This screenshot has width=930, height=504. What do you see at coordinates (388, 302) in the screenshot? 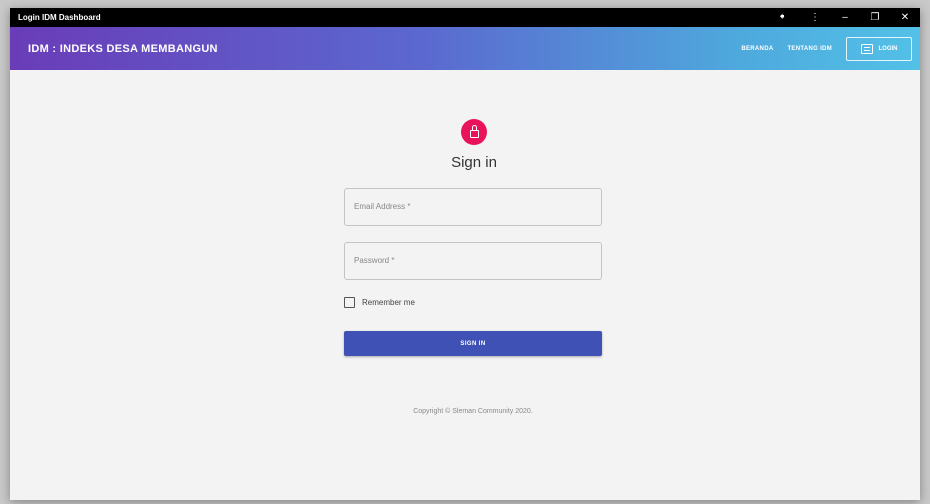
I see `remember-me-label: Remember me` at bounding box center [388, 302].